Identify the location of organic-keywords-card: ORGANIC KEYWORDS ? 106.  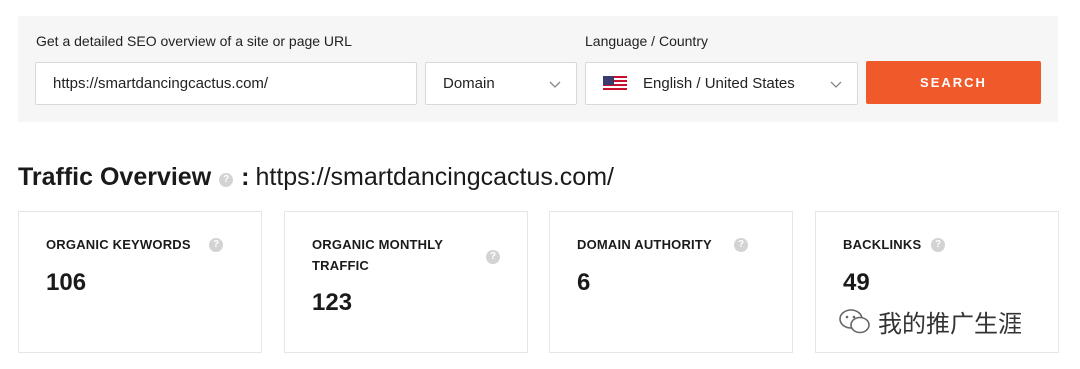
(140, 282).